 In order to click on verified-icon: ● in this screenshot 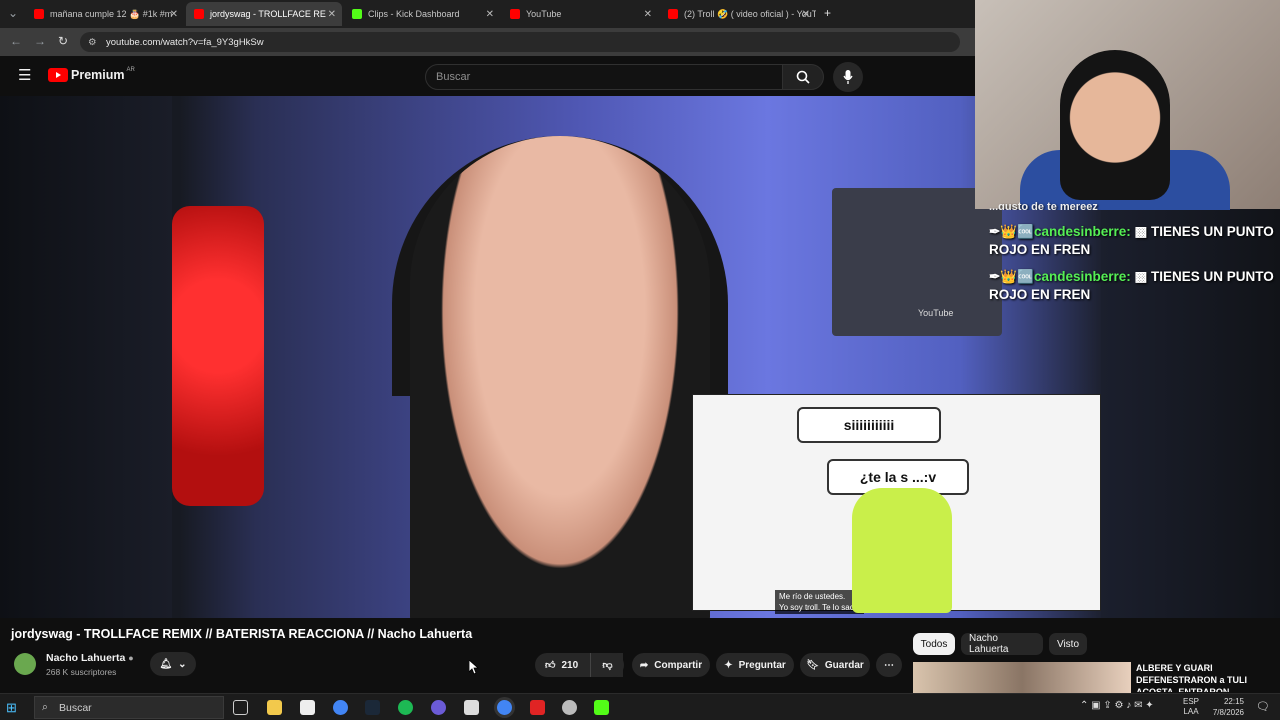, I will do `click(131, 658)`.